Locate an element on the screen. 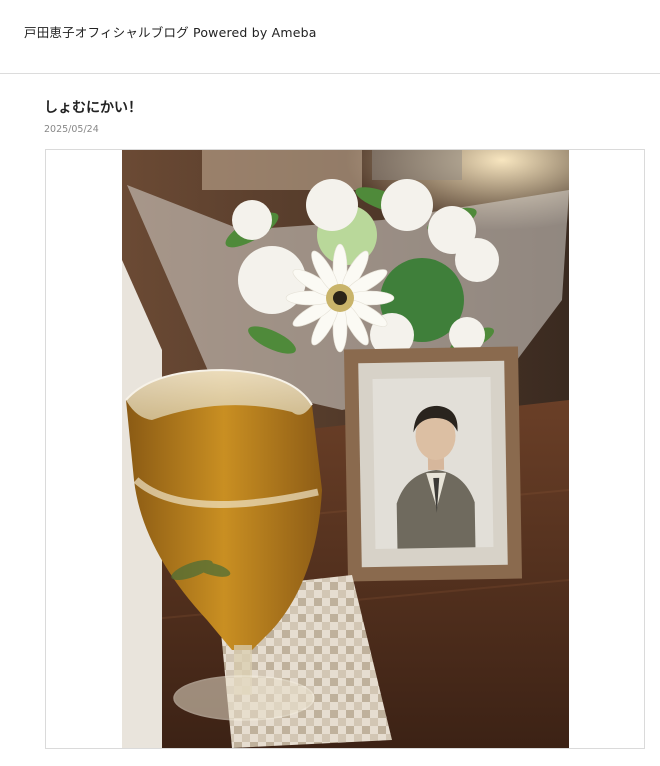 This screenshot has width=660, height=766. site-header: 戸田恵子オフィシャルブログ Powered by Ameba is located at coordinates (330, 37).